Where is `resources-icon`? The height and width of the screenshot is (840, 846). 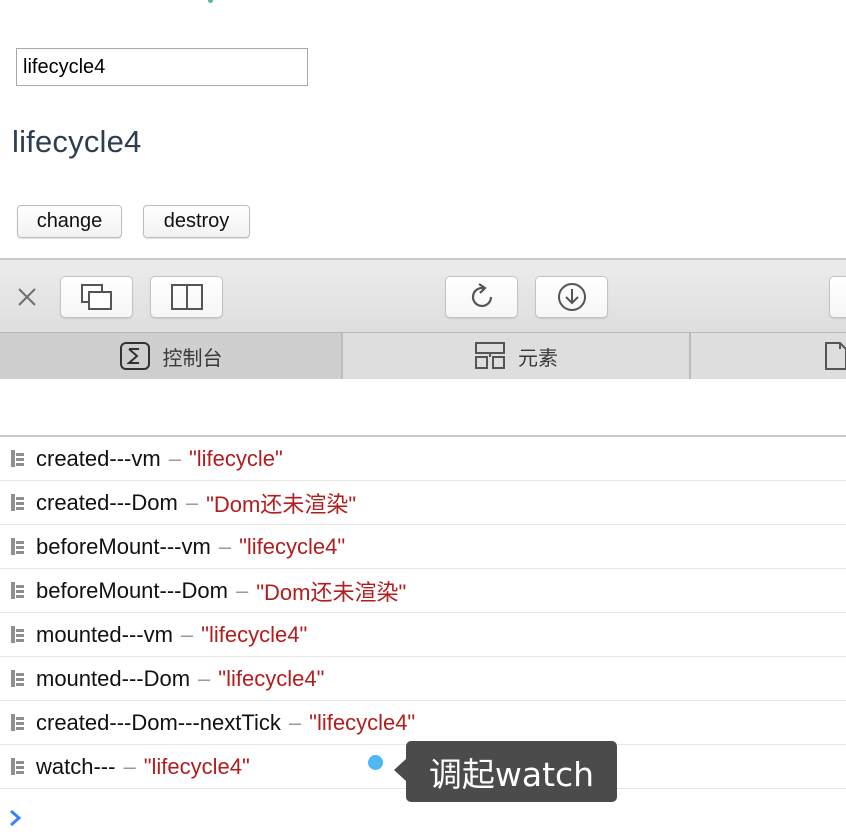
resources-icon is located at coordinates (835, 356).